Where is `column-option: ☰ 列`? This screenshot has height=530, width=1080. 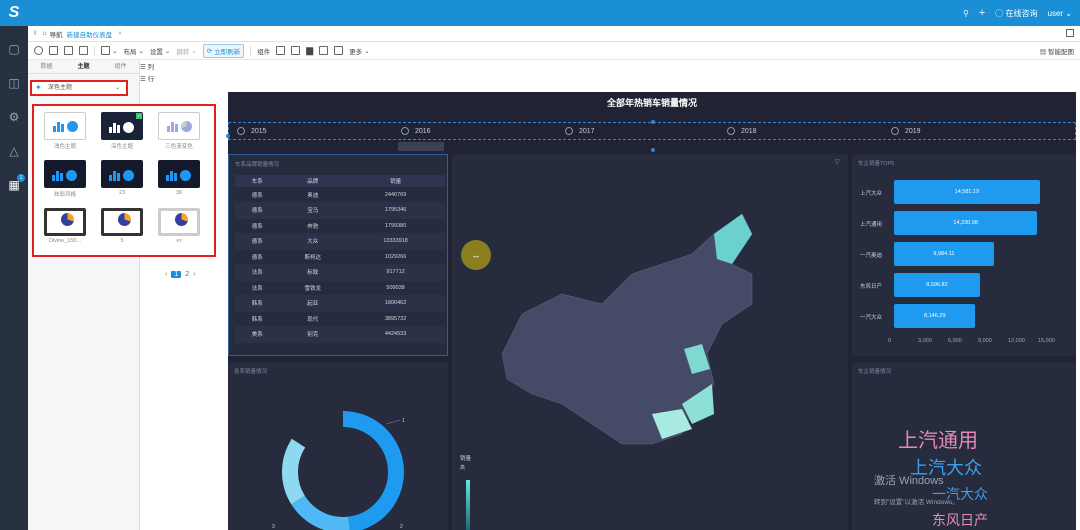
column-option: ☰ 列 is located at coordinates (155, 68).